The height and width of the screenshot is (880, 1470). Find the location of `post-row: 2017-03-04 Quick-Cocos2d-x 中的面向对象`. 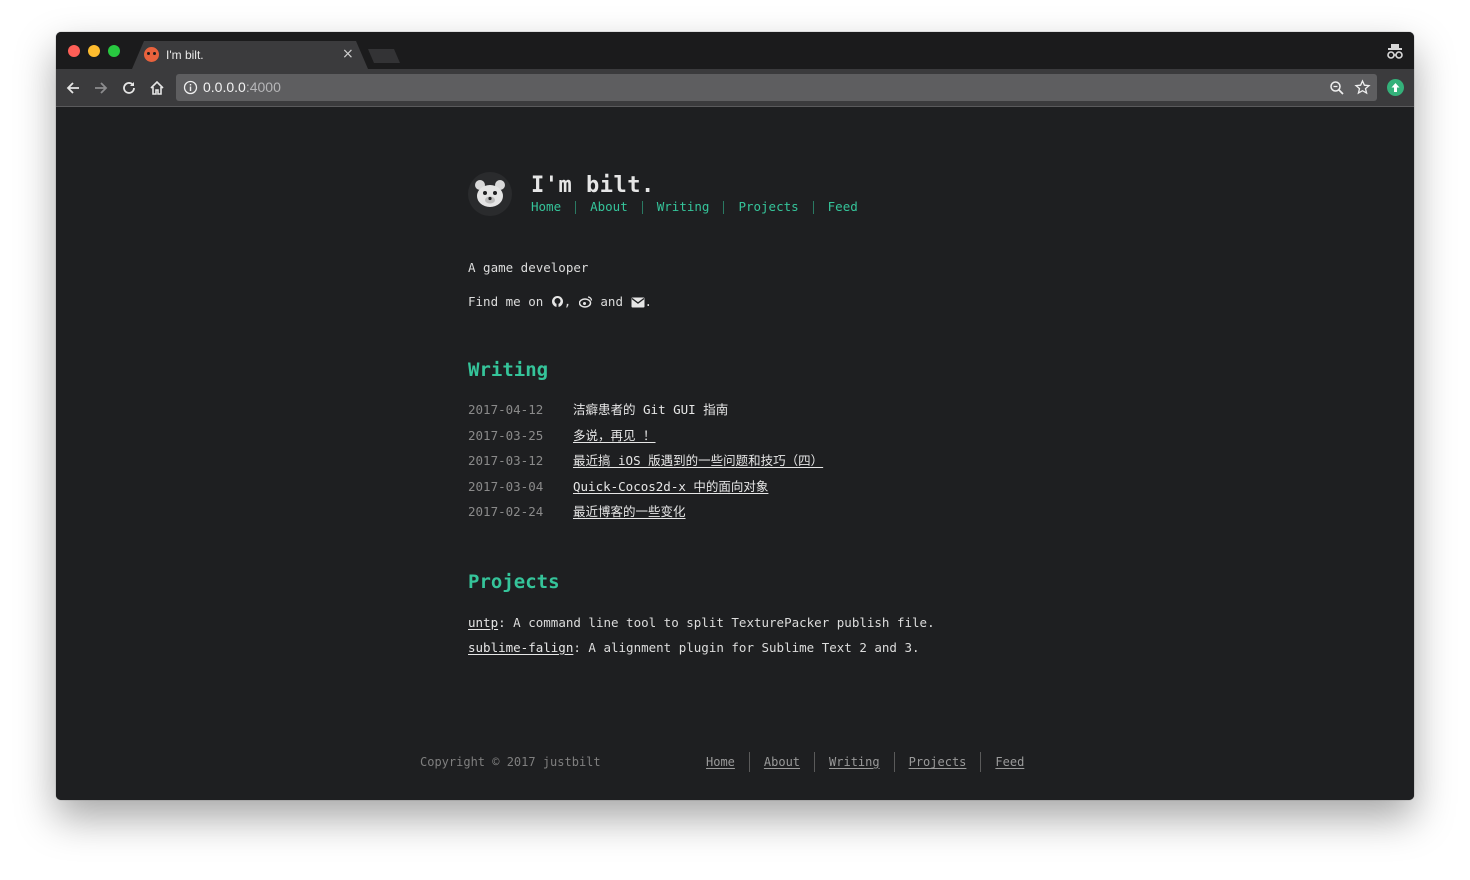

post-row: 2017-03-04 Quick-Cocos2d-x 中的面向对象 is located at coordinates (618, 487).